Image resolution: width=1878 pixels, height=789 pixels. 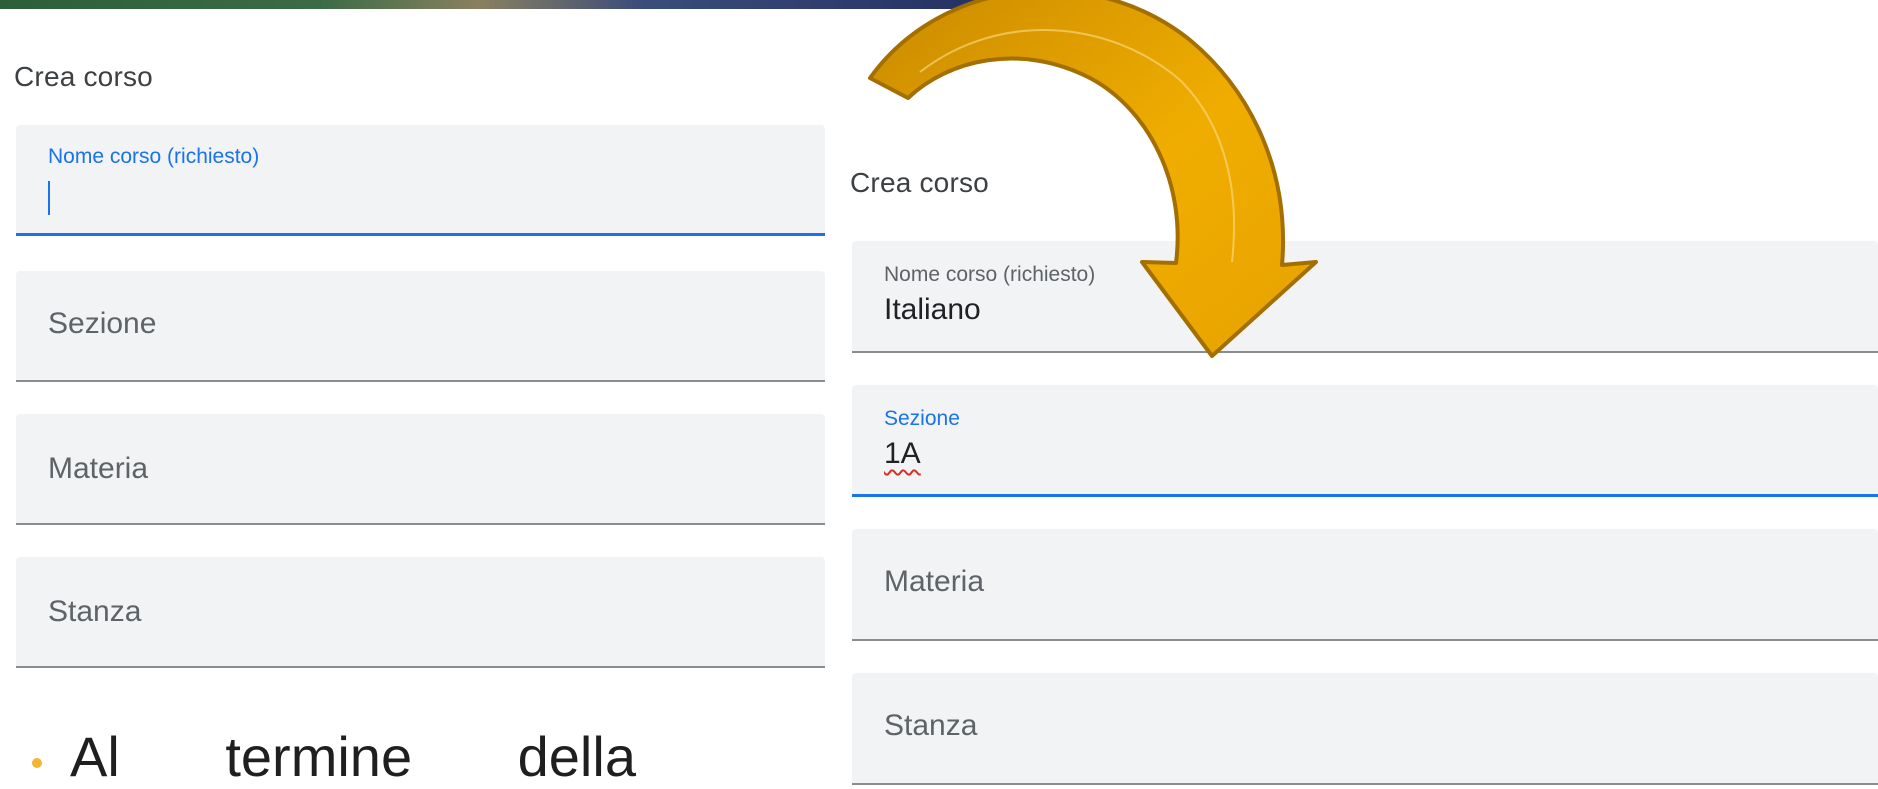 What do you see at coordinates (922, 418) in the screenshot?
I see `section-label: Sezione` at bounding box center [922, 418].